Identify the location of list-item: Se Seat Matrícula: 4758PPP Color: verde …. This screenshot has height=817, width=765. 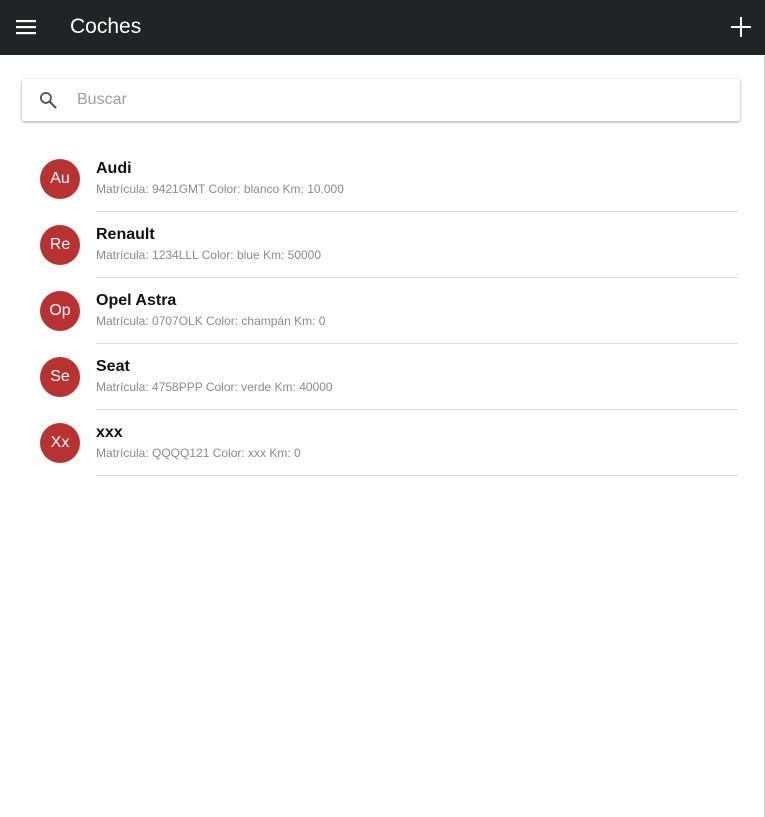
(382, 377).